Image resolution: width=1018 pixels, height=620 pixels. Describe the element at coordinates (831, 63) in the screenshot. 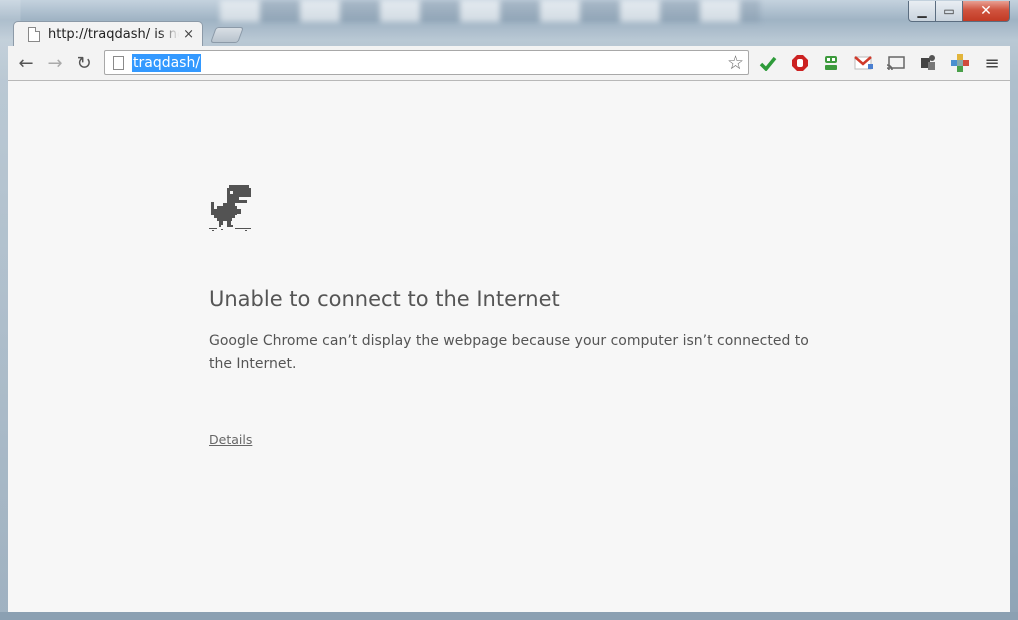

I see `robot-icon` at that location.